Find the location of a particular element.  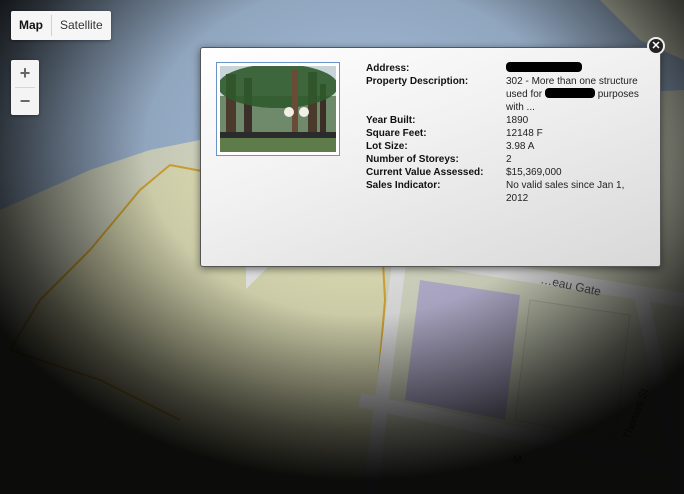

redacted-description is located at coordinates (569, 93).